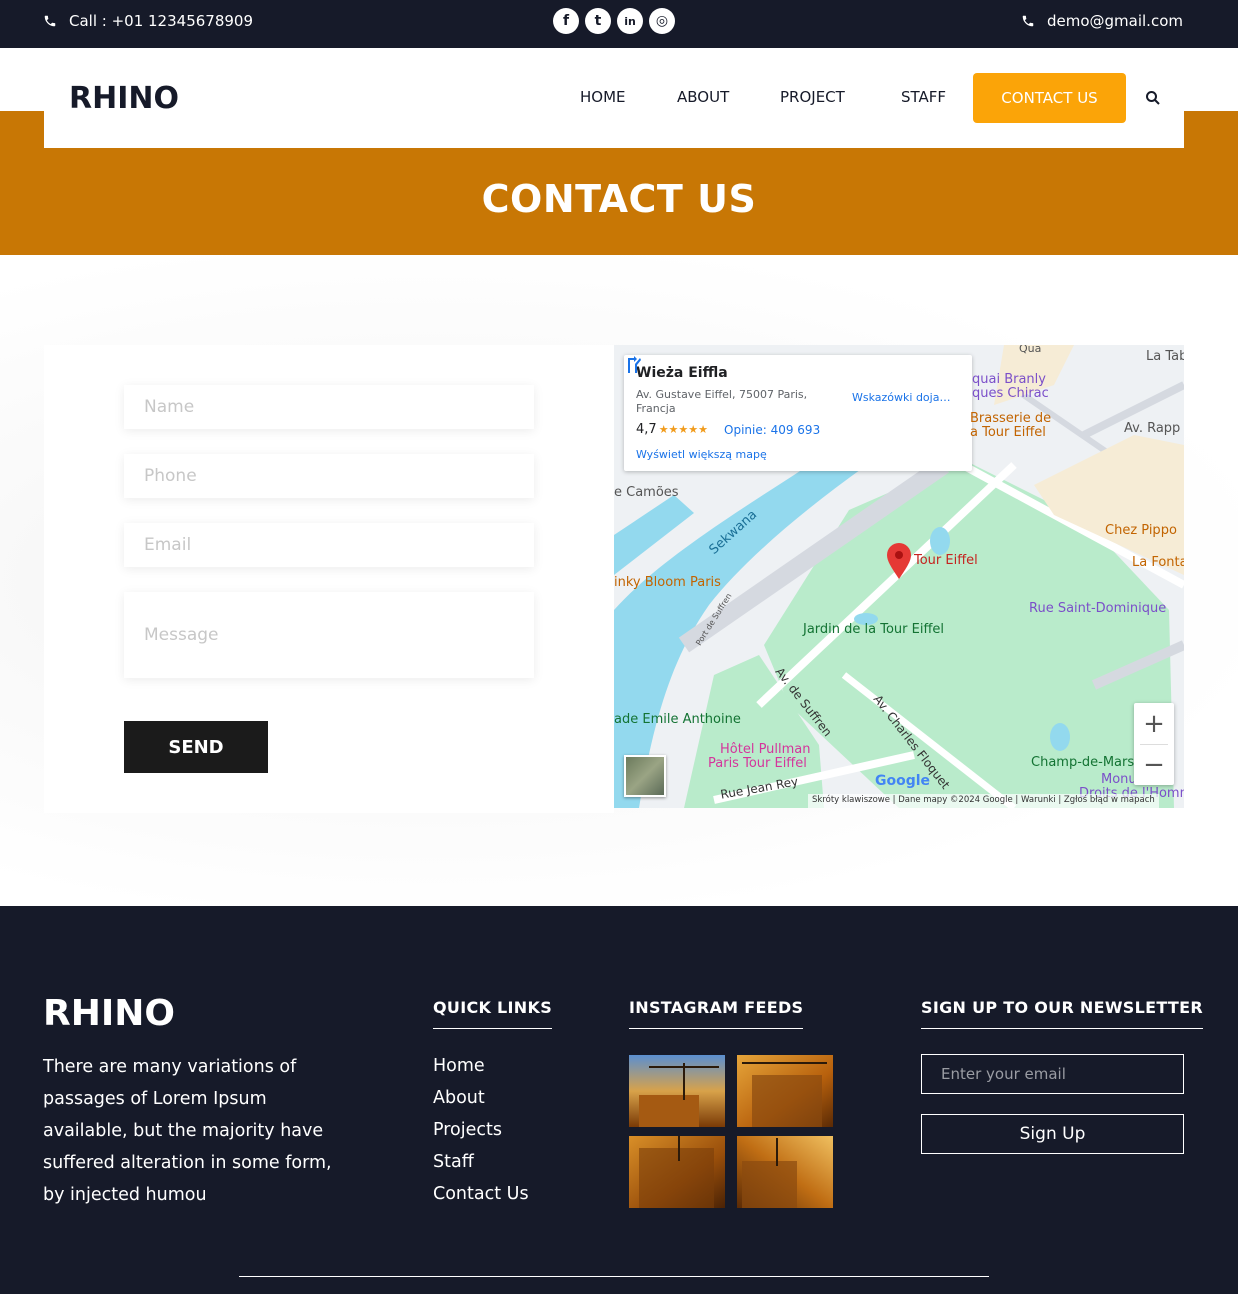 The width and height of the screenshot is (1238, 1294). Describe the element at coordinates (1082, 762) in the screenshot. I see `map-label-champ: Champ-de-Mars` at that location.